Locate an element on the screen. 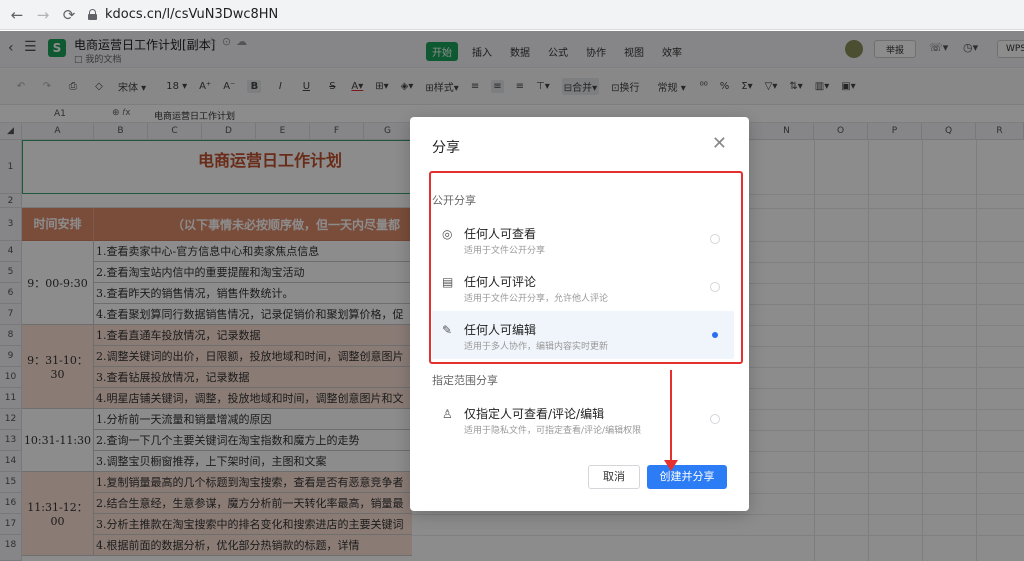 This screenshot has width=1024, height=561. radio-view is located at coordinates (715, 239).